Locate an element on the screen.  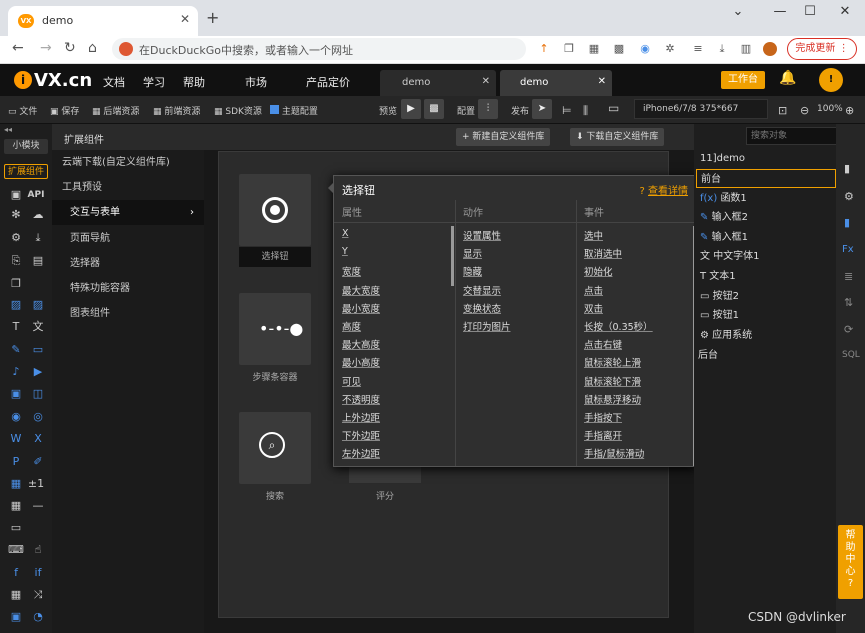
event-item: 鼠标悬浮移动 is located at coordinates (618, 401).